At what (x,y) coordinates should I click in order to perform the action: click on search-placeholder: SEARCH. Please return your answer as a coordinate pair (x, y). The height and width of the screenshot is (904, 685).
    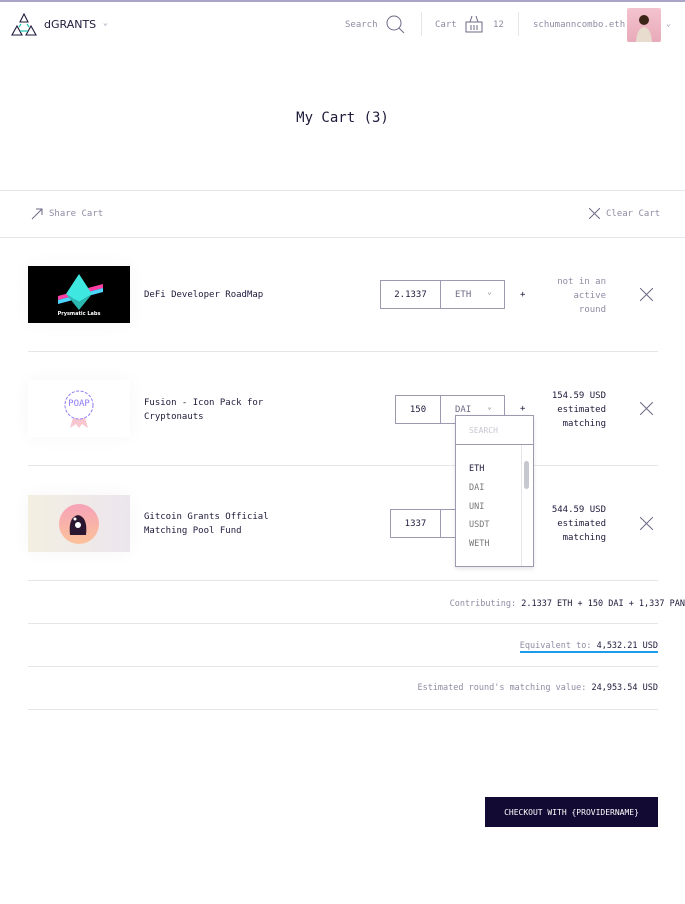
    Looking at the image, I should click on (483, 430).